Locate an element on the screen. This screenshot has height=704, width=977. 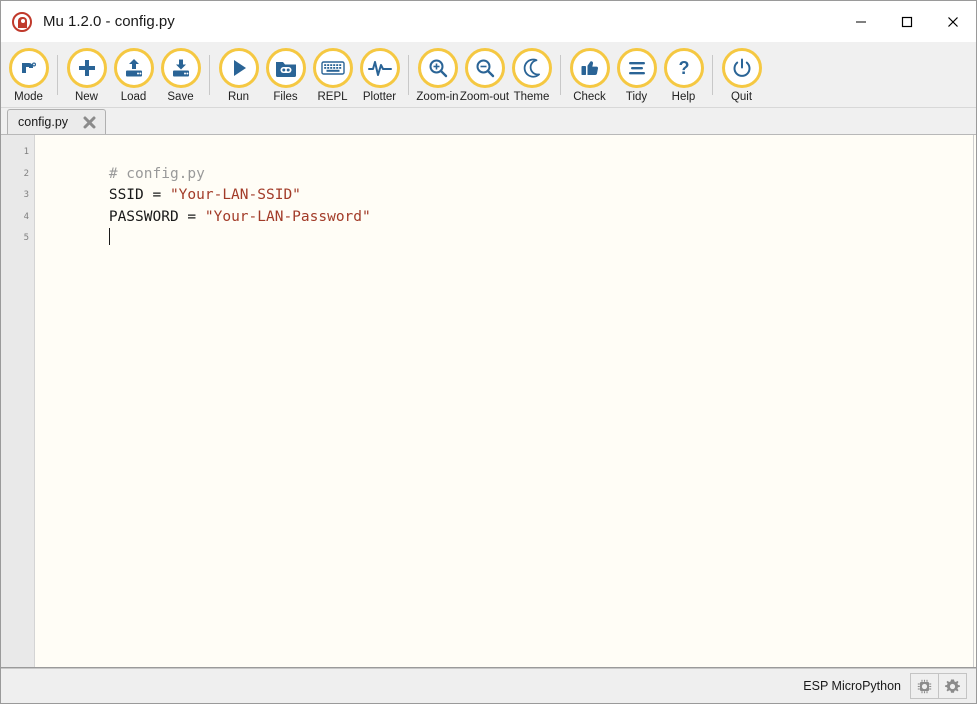
line-number: 3 is located at coordinates (26, 195).